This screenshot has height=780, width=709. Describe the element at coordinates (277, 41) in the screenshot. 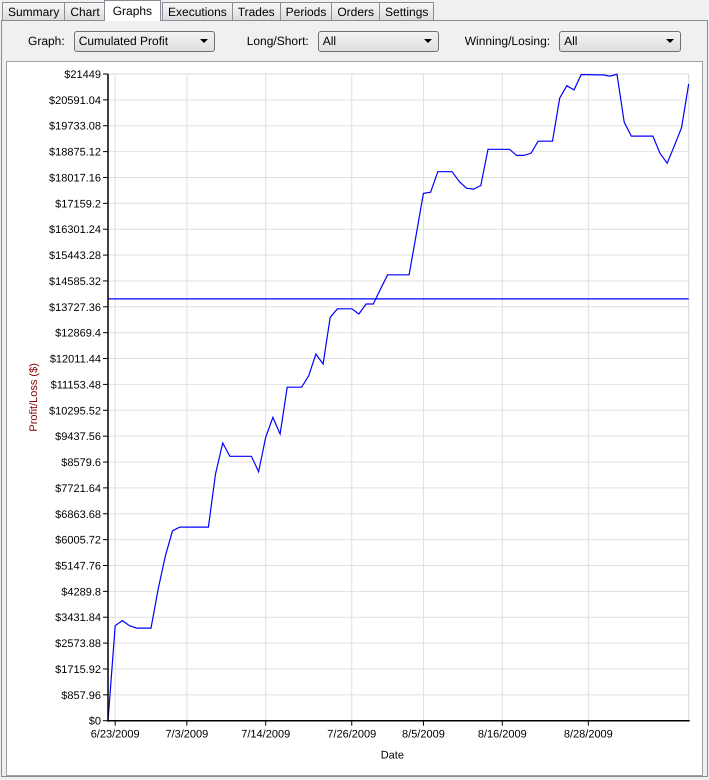

I see `filter-label: Long/Short:` at that location.